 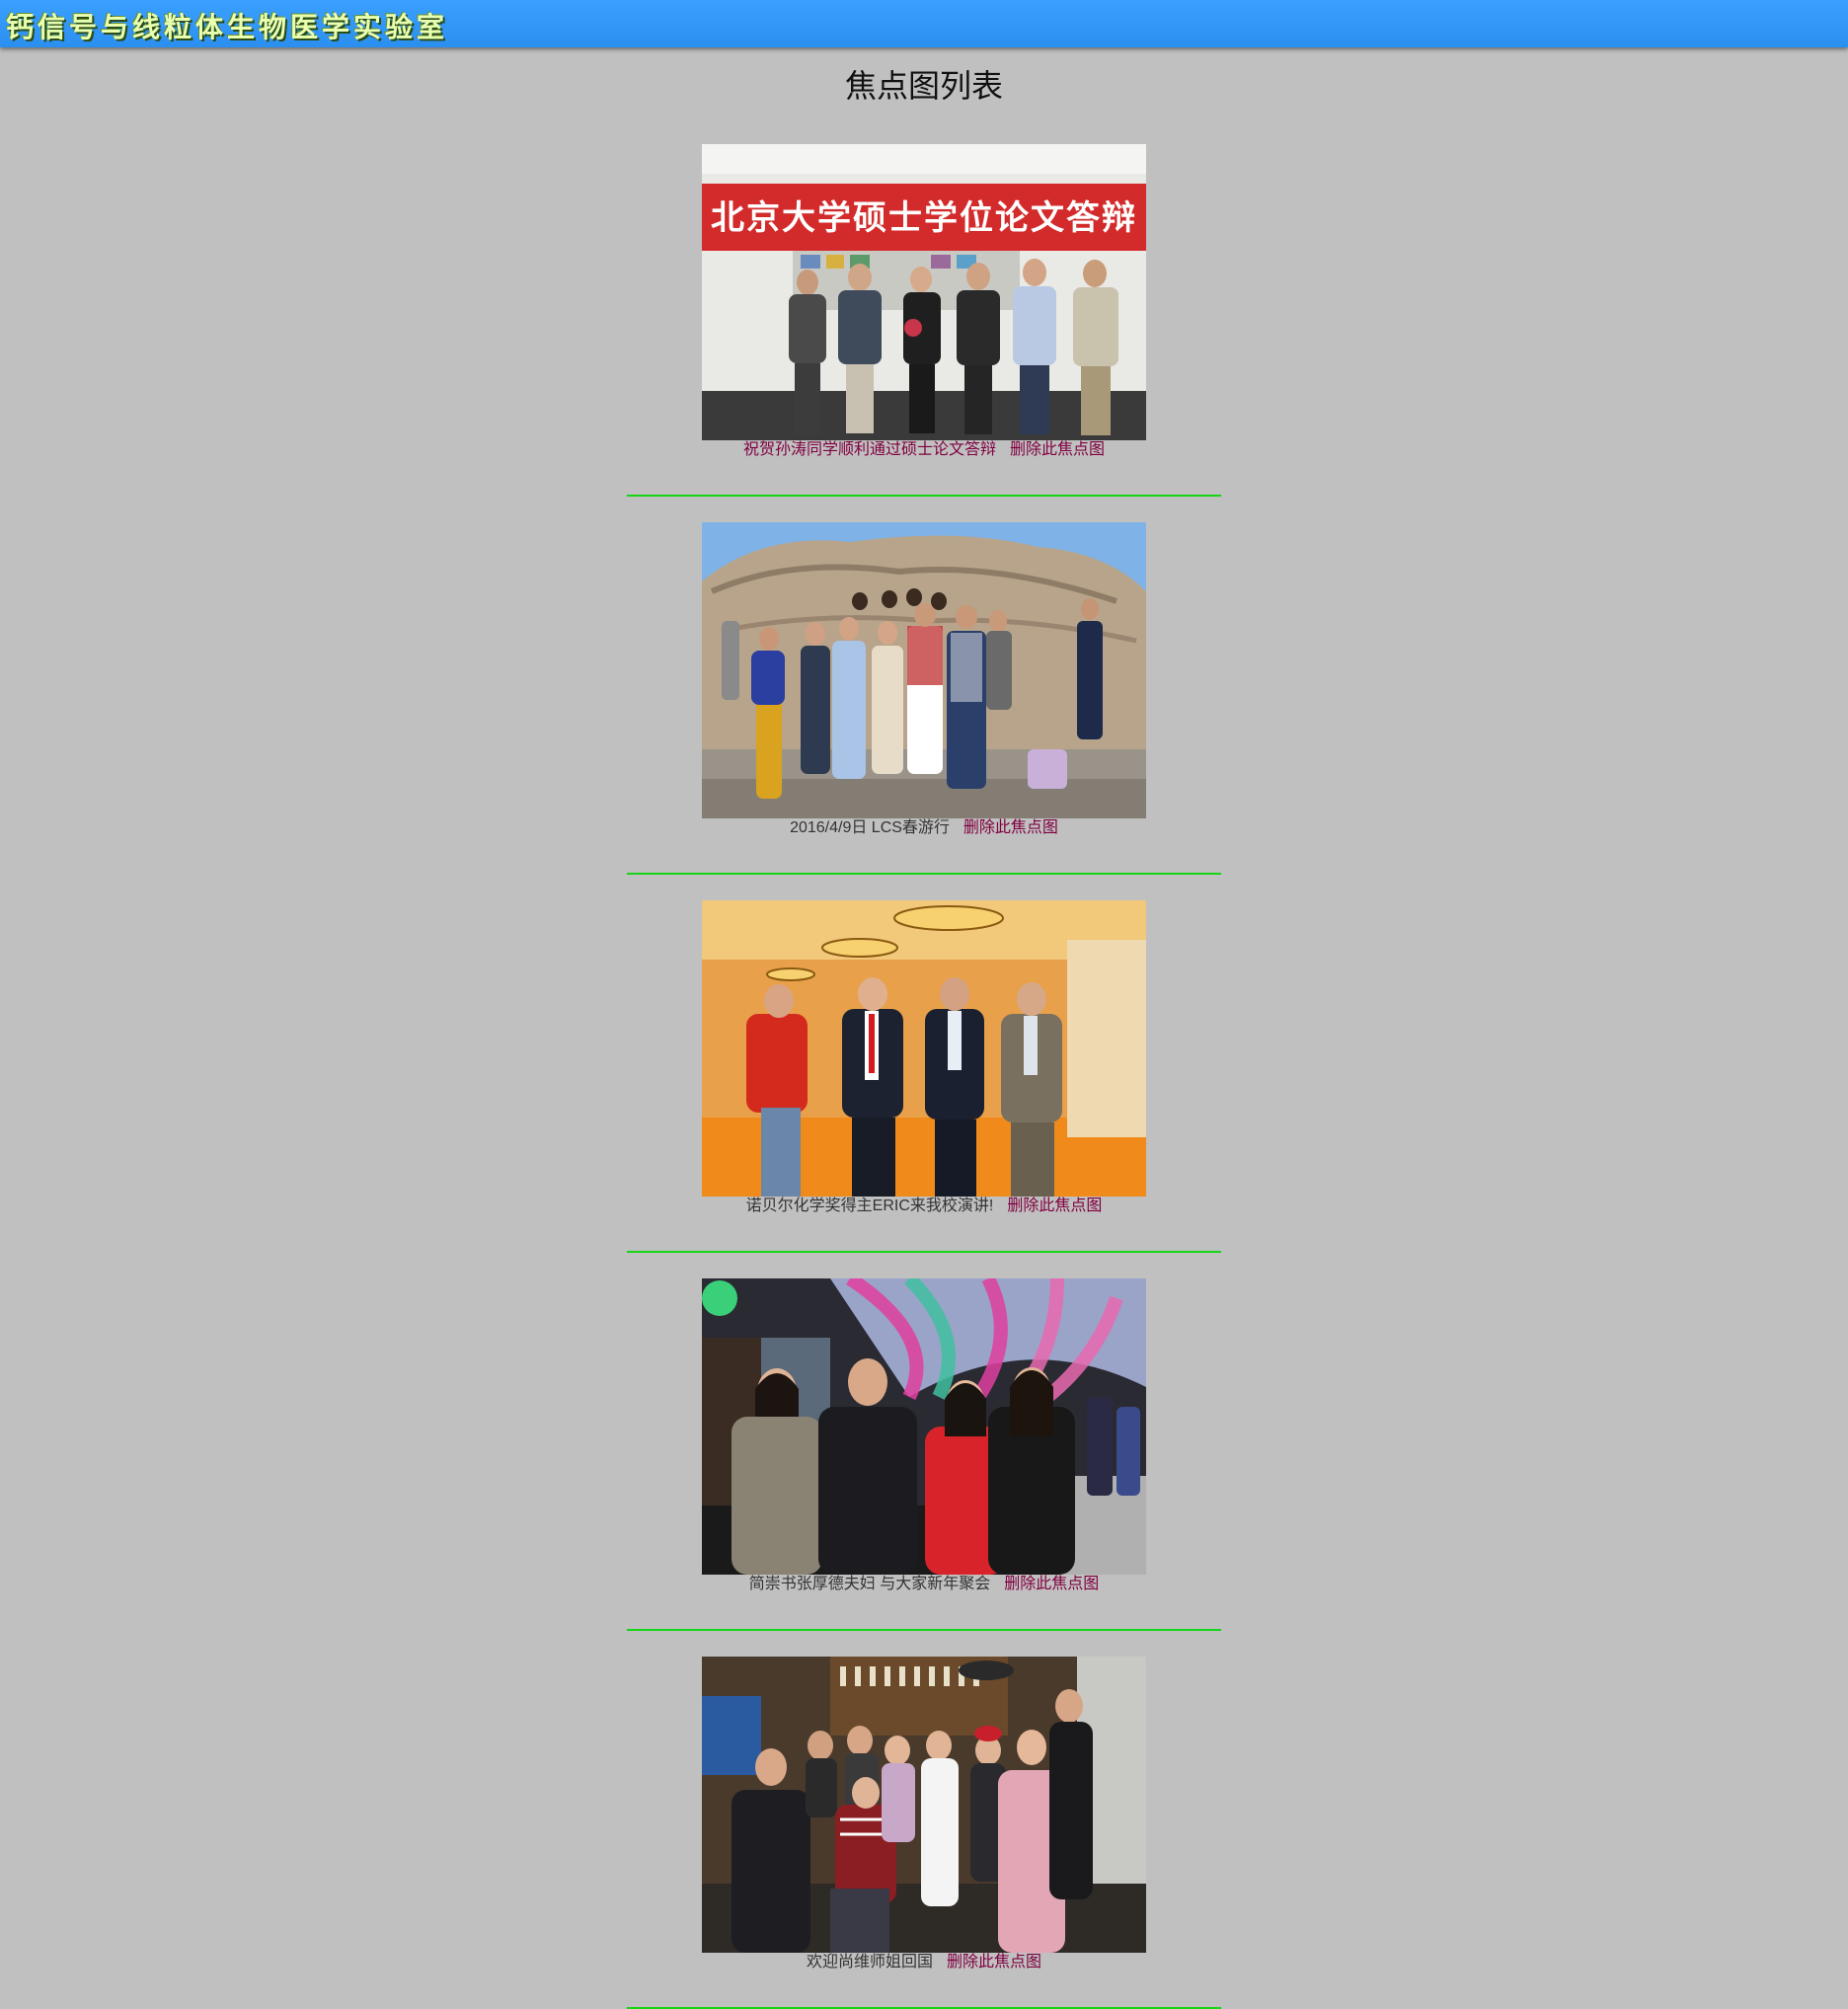 What do you see at coordinates (924, 1427) in the screenshot?
I see `focus-photo-new-year-gathering` at bounding box center [924, 1427].